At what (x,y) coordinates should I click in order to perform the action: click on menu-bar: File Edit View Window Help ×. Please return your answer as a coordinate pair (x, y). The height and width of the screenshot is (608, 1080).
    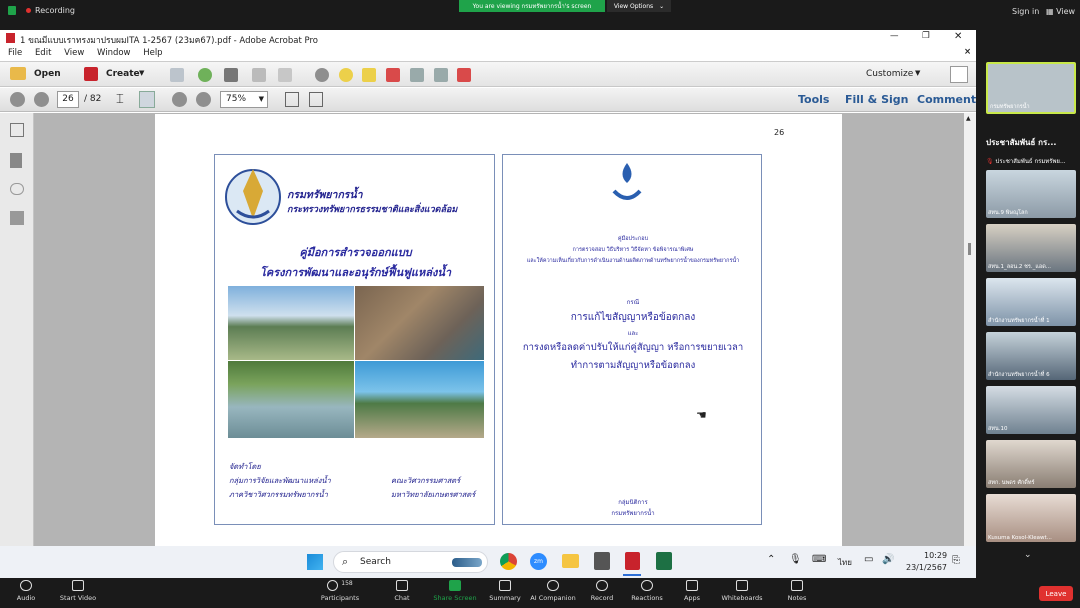
    Looking at the image, I should click on (488, 53).